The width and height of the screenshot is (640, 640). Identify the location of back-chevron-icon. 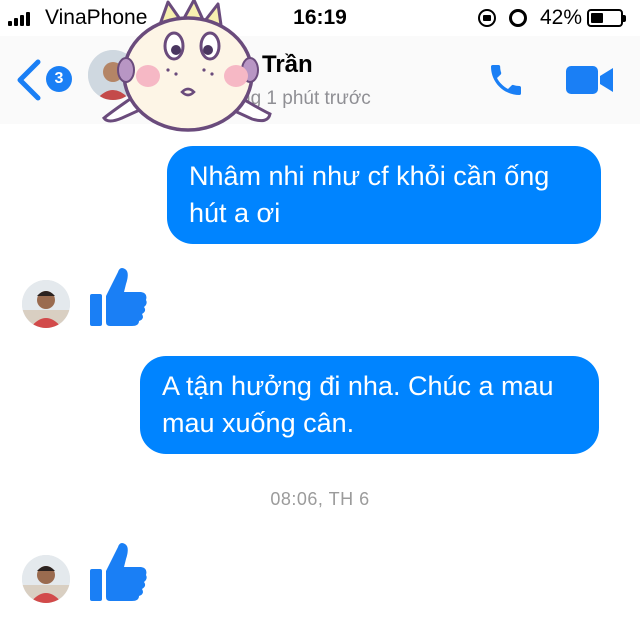
(29, 80).